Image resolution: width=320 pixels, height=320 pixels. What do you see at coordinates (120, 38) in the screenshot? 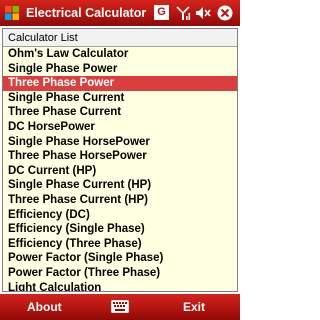
I see `list-column-header: Calculator List` at bounding box center [120, 38].